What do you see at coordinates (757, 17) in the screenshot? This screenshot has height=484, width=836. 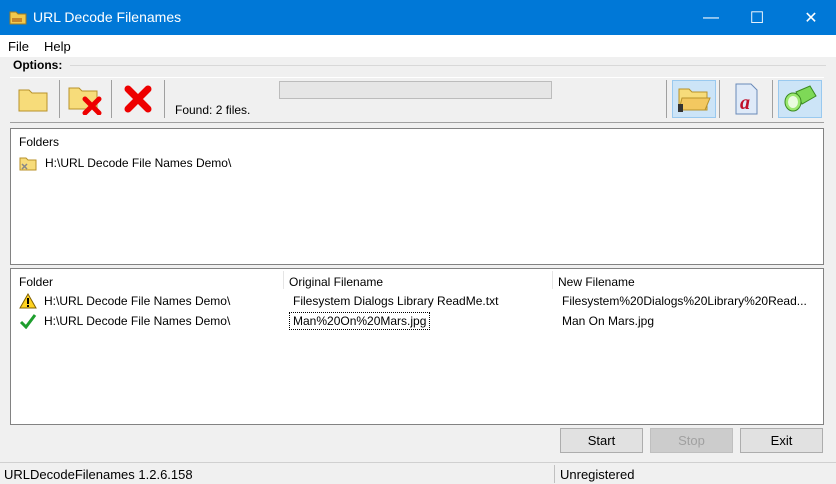 I see `maximize-button: ☐` at bounding box center [757, 17].